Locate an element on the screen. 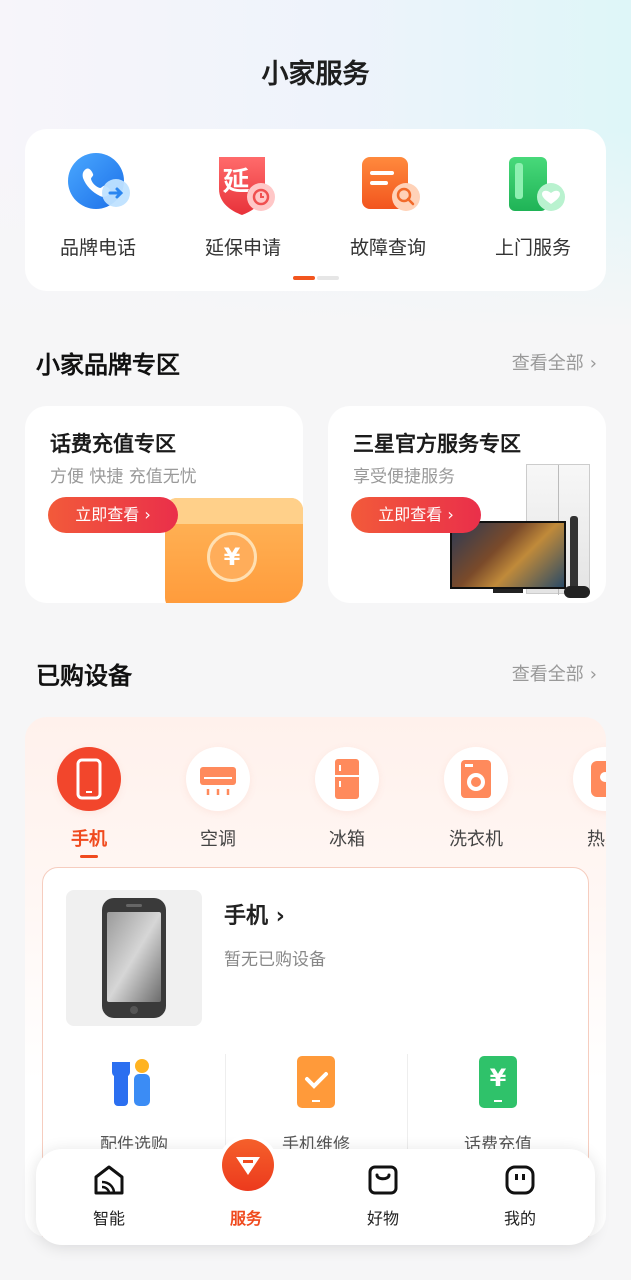 Image resolution: width=631 pixels, height=1280 pixels. carousel-dot is located at coordinates (328, 278).